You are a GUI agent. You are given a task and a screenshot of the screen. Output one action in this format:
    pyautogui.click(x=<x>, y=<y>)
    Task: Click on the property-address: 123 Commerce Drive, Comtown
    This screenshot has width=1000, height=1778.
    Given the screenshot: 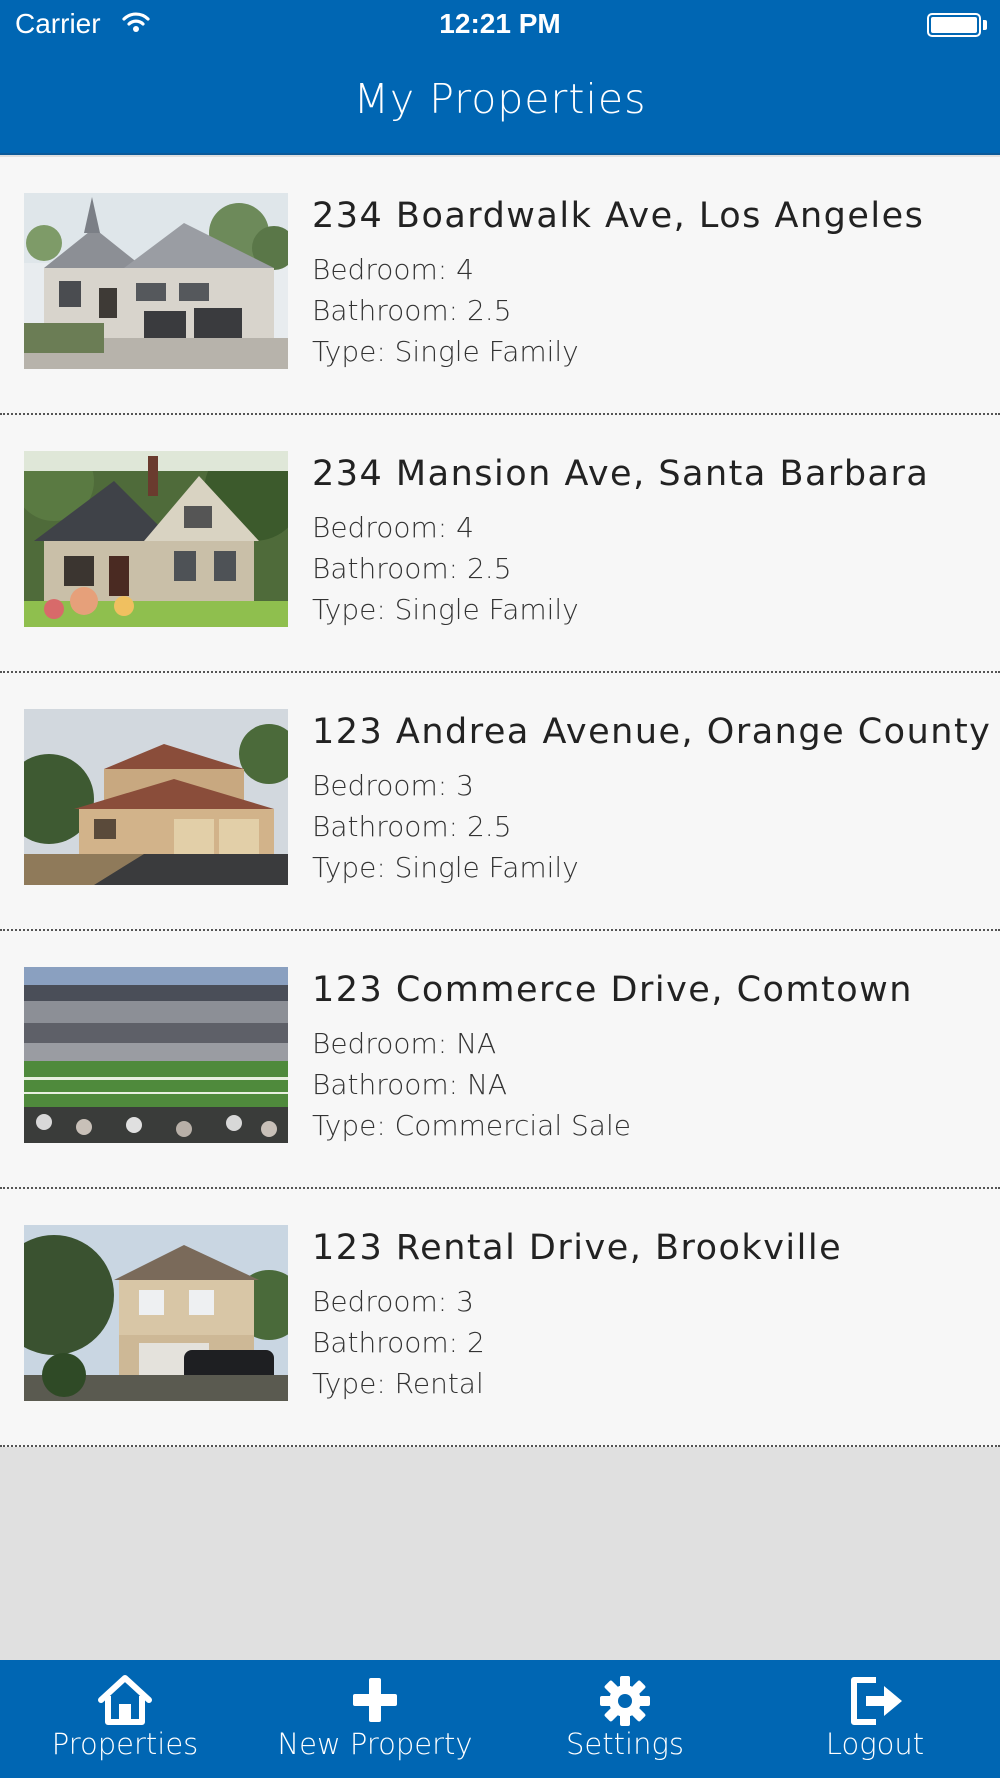 What is the action you would take?
    pyautogui.click(x=612, y=990)
    